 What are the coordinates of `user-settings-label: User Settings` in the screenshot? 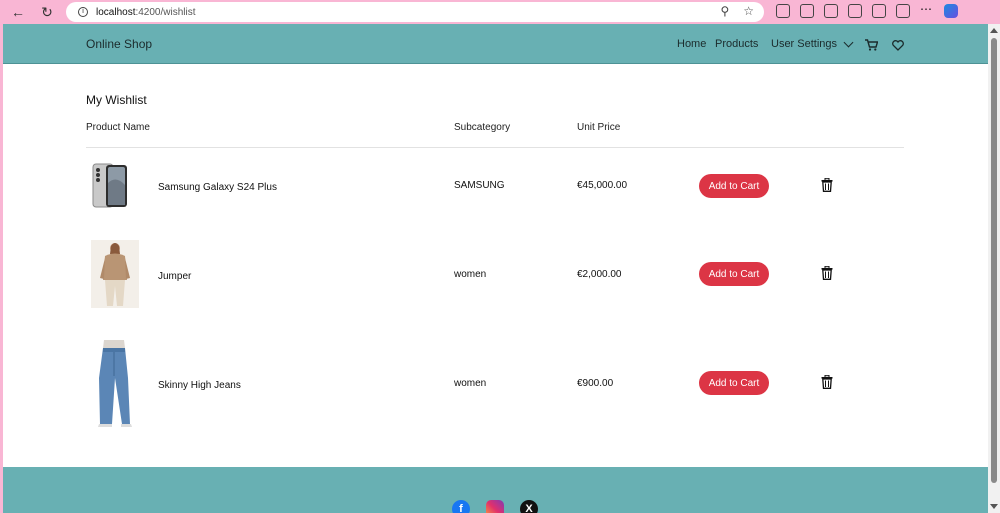 It's located at (804, 44).